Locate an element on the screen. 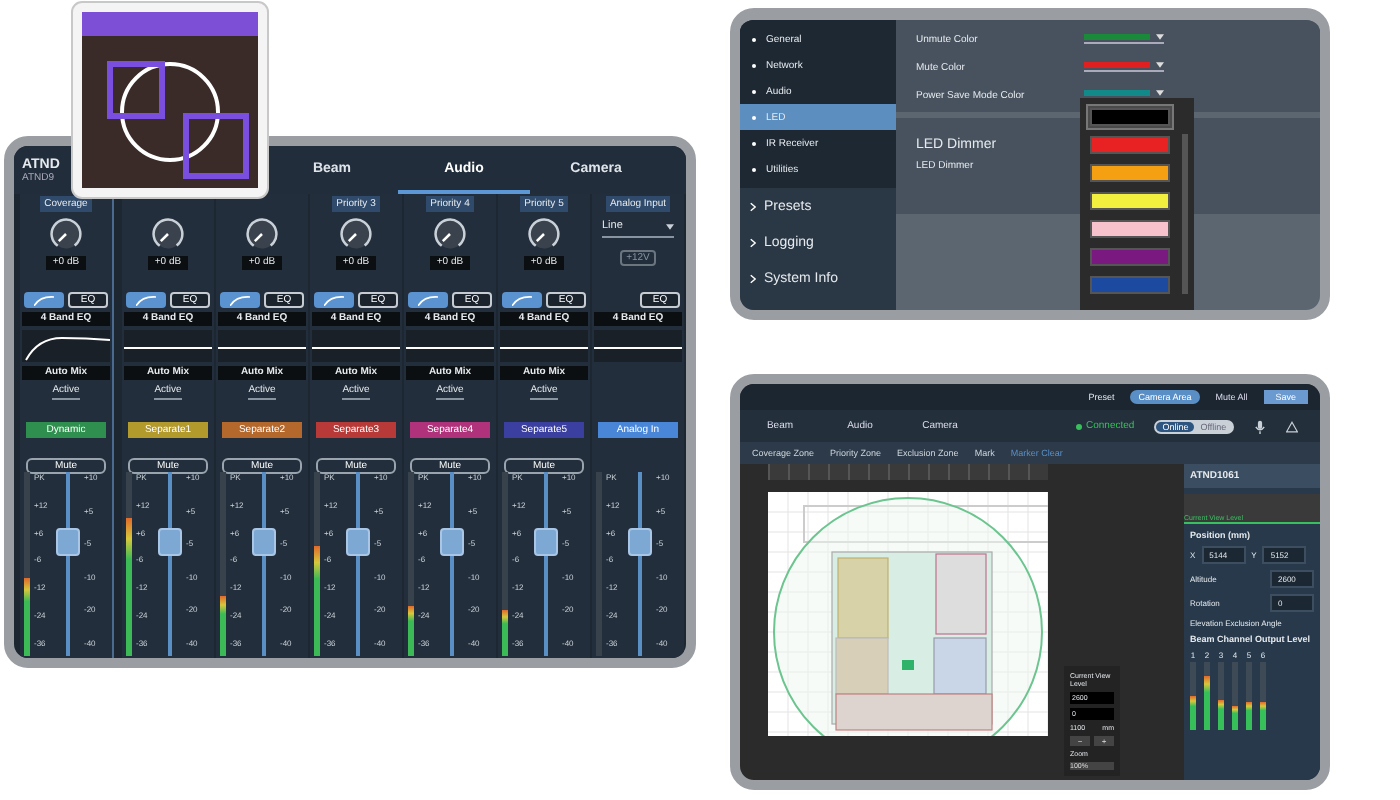 The width and height of the screenshot is (1400, 800). app-icon is located at coordinates (170, 100).